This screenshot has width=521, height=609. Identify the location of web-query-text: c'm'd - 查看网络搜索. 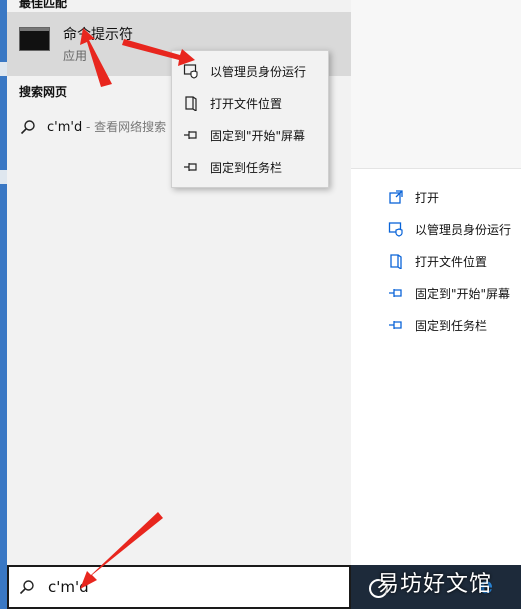
(107, 127).